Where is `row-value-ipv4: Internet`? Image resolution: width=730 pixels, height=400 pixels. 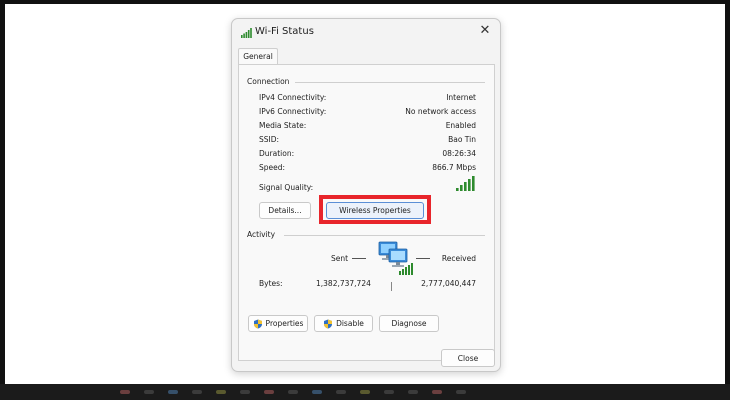 row-value-ipv4: Internet is located at coordinates (461, 97).